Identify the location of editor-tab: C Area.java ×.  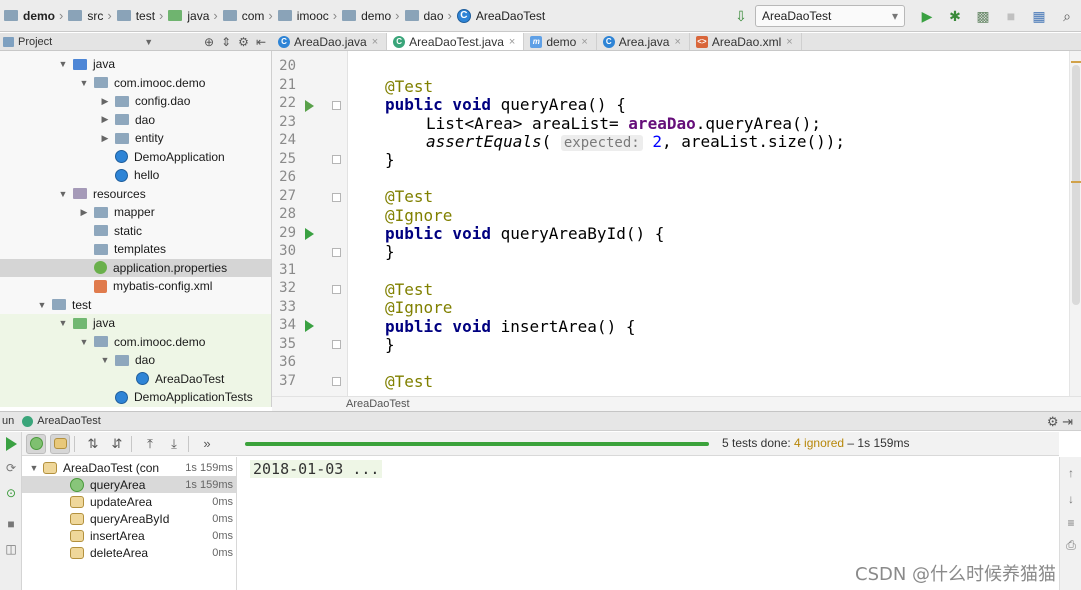
(643, 41).